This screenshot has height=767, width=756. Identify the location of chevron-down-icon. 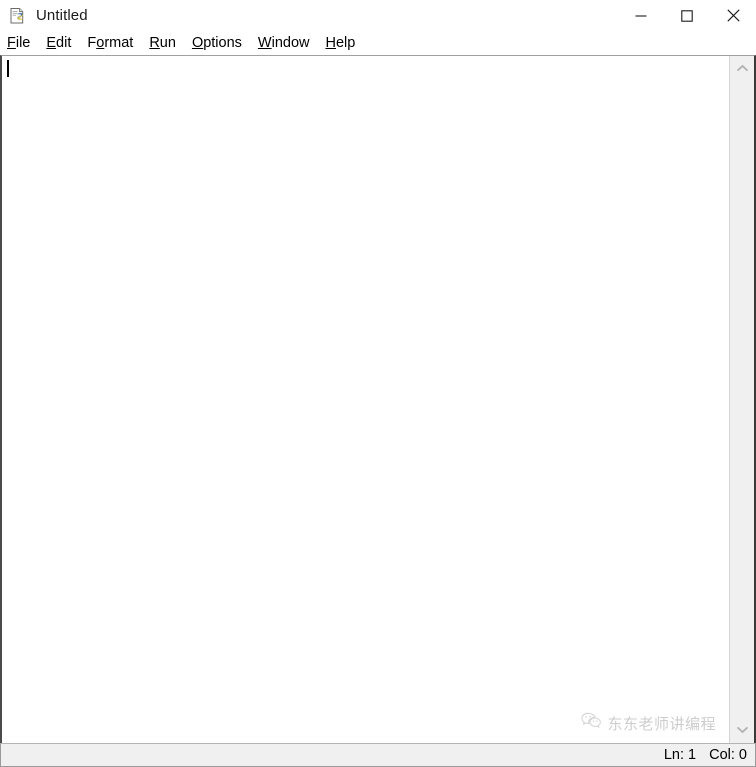
(742, 730).